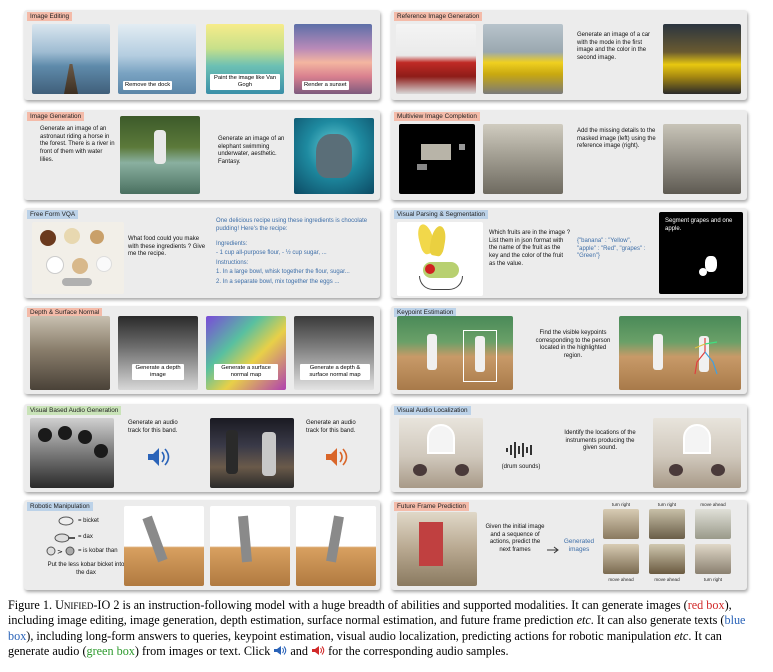 This screenshot has width=773, height=672. What do you see at coordinates (110, 651) in the screenshot?
I see `green-box-link: green box` at bounding box center [110, 651].